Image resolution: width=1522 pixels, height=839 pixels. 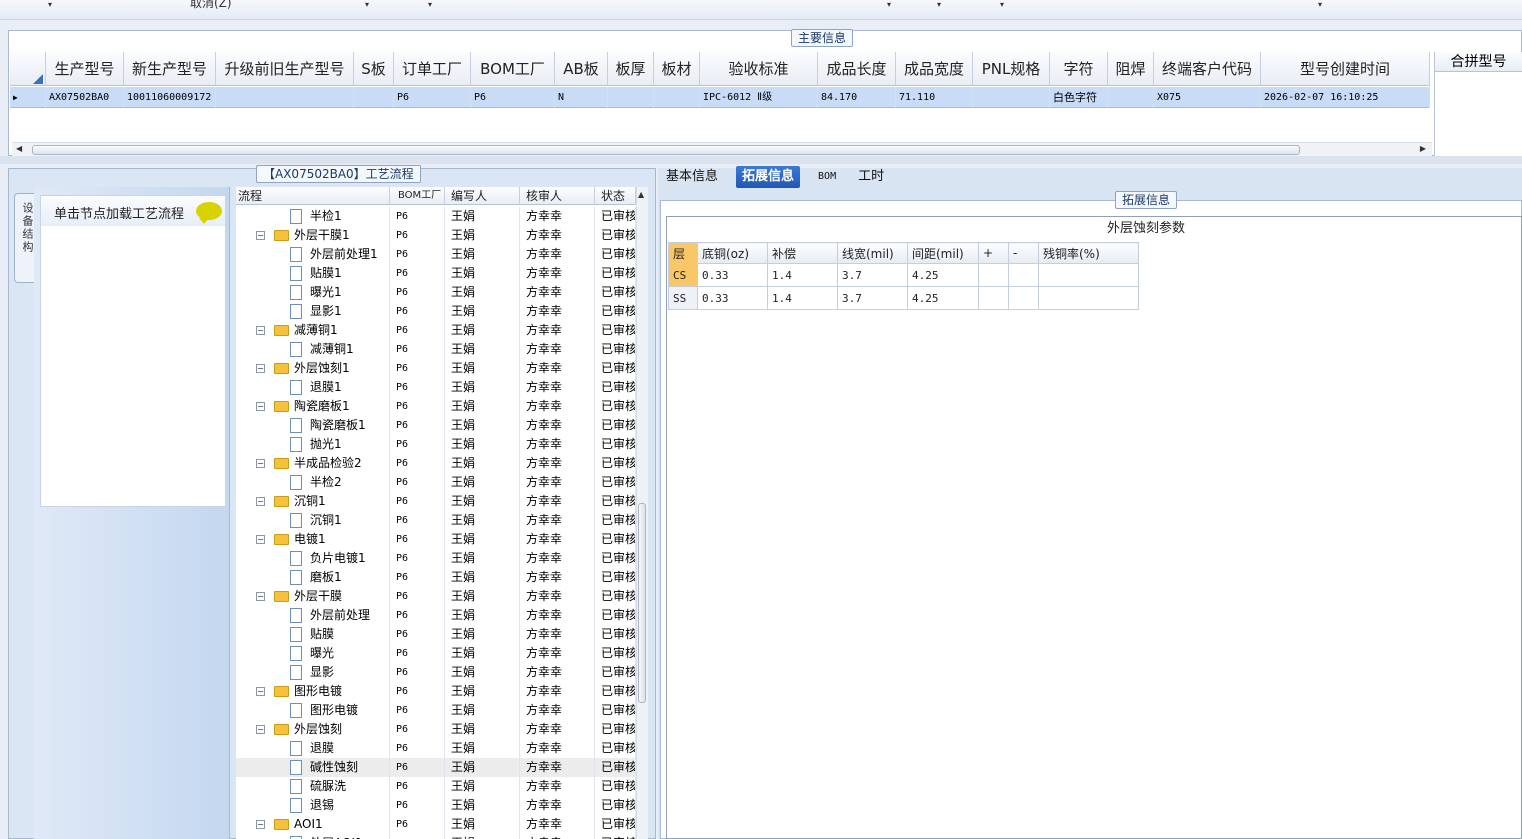 I want to click on col-header-ab-board: AB板, so click(x=581, y=69).